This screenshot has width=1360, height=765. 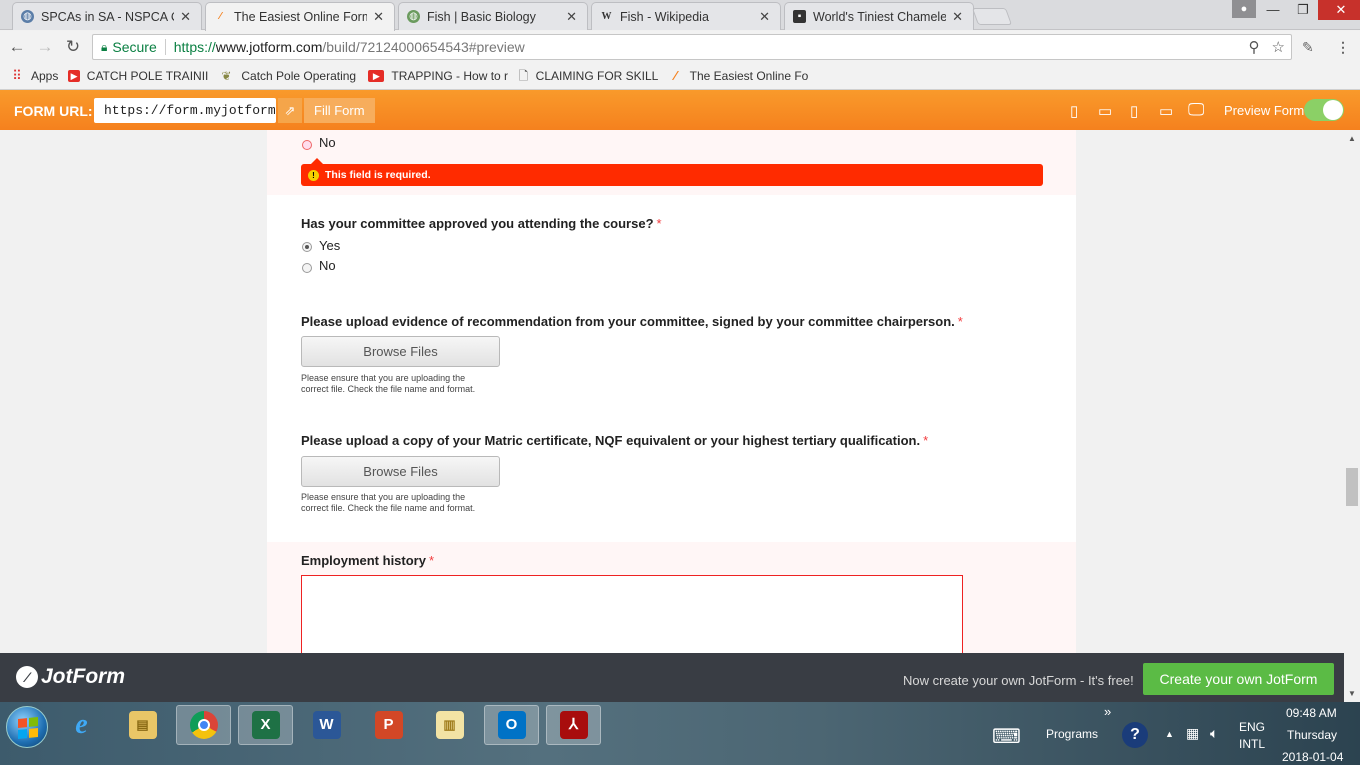 What do you see at coordinates (70, 677) in the screenshot?
I see `jotform-logo: ⁄ JotForm` at bounding box center [70, 677].